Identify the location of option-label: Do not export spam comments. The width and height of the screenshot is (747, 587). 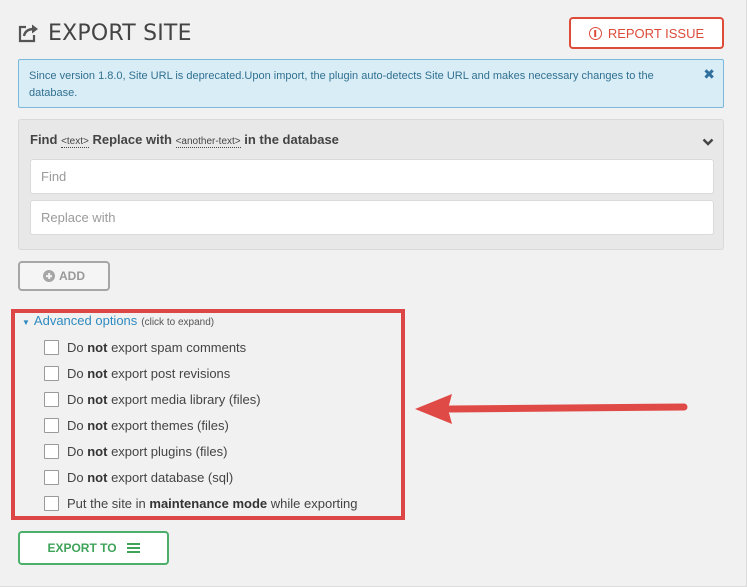
(156, 347).